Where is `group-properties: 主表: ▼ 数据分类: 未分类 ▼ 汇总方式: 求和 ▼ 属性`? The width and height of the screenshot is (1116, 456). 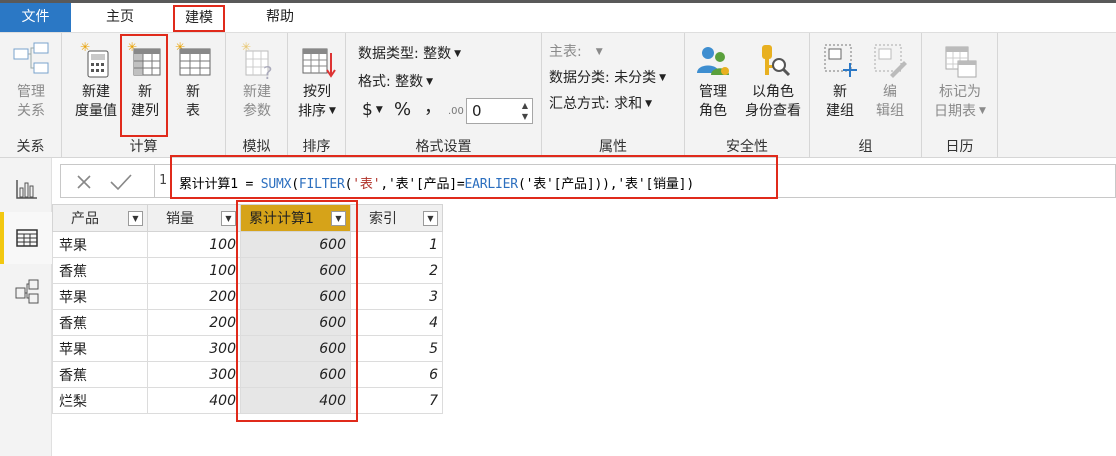 group-properties: 主表: ▼ 数据分类: 未分类 ▼ 汇总方式: 求和 ▼ 属性 is located at coordinates (613, 95).